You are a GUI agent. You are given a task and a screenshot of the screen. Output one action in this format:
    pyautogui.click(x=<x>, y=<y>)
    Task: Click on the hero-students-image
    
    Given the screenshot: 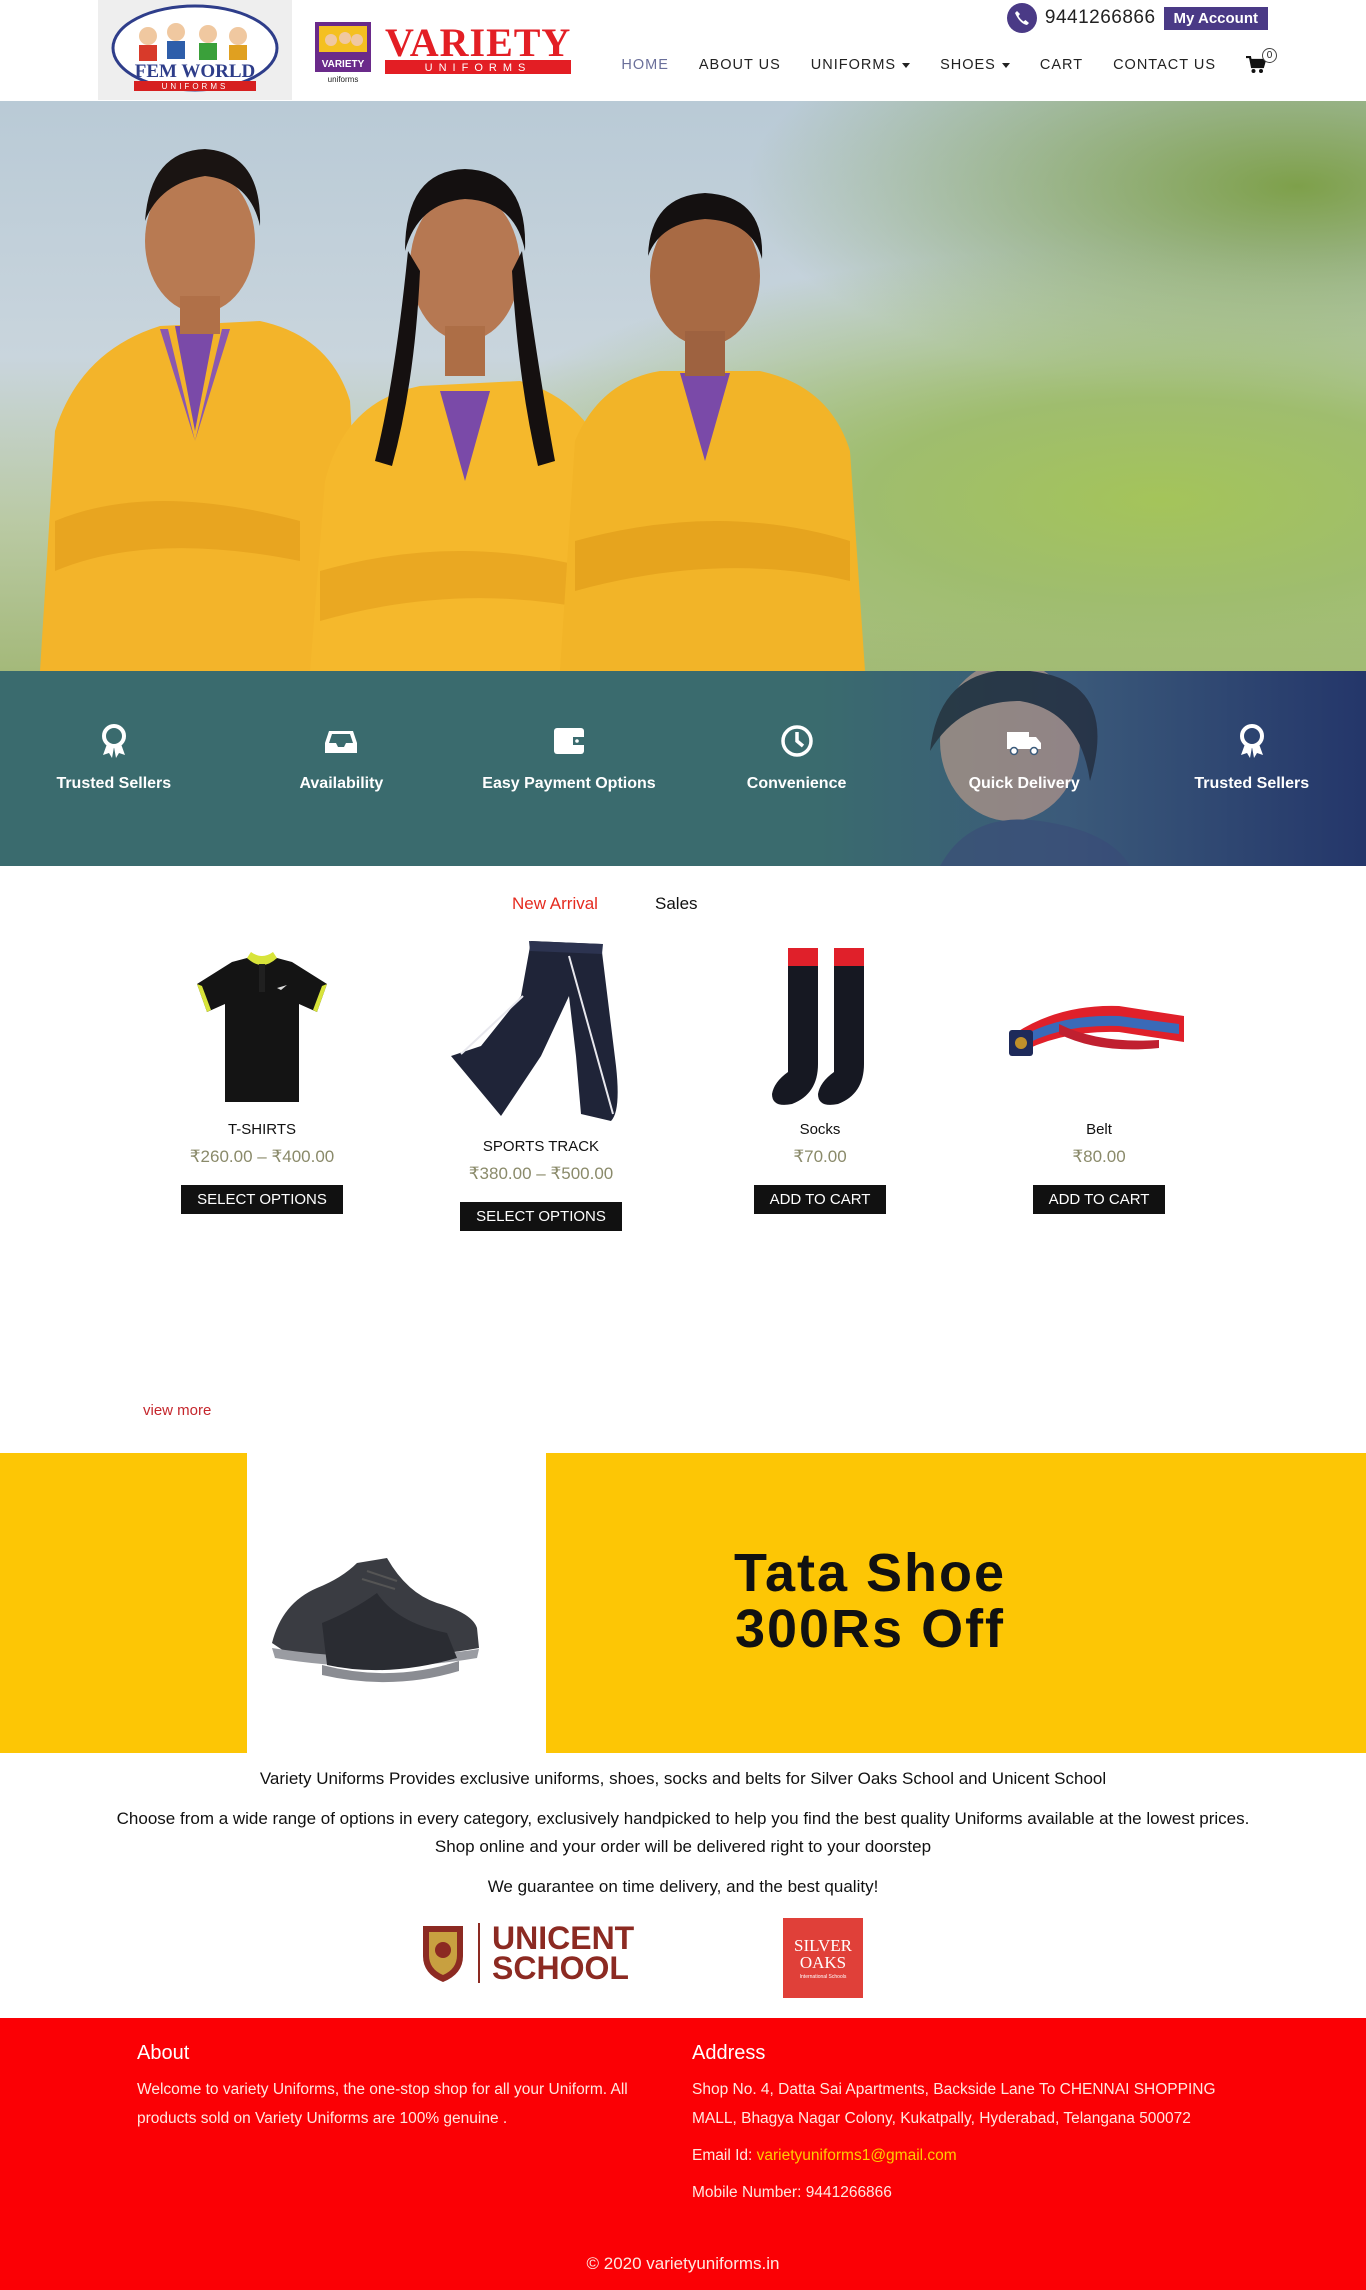 What is the action you would take?
    pyautogui.click(x=452, y=410)
    